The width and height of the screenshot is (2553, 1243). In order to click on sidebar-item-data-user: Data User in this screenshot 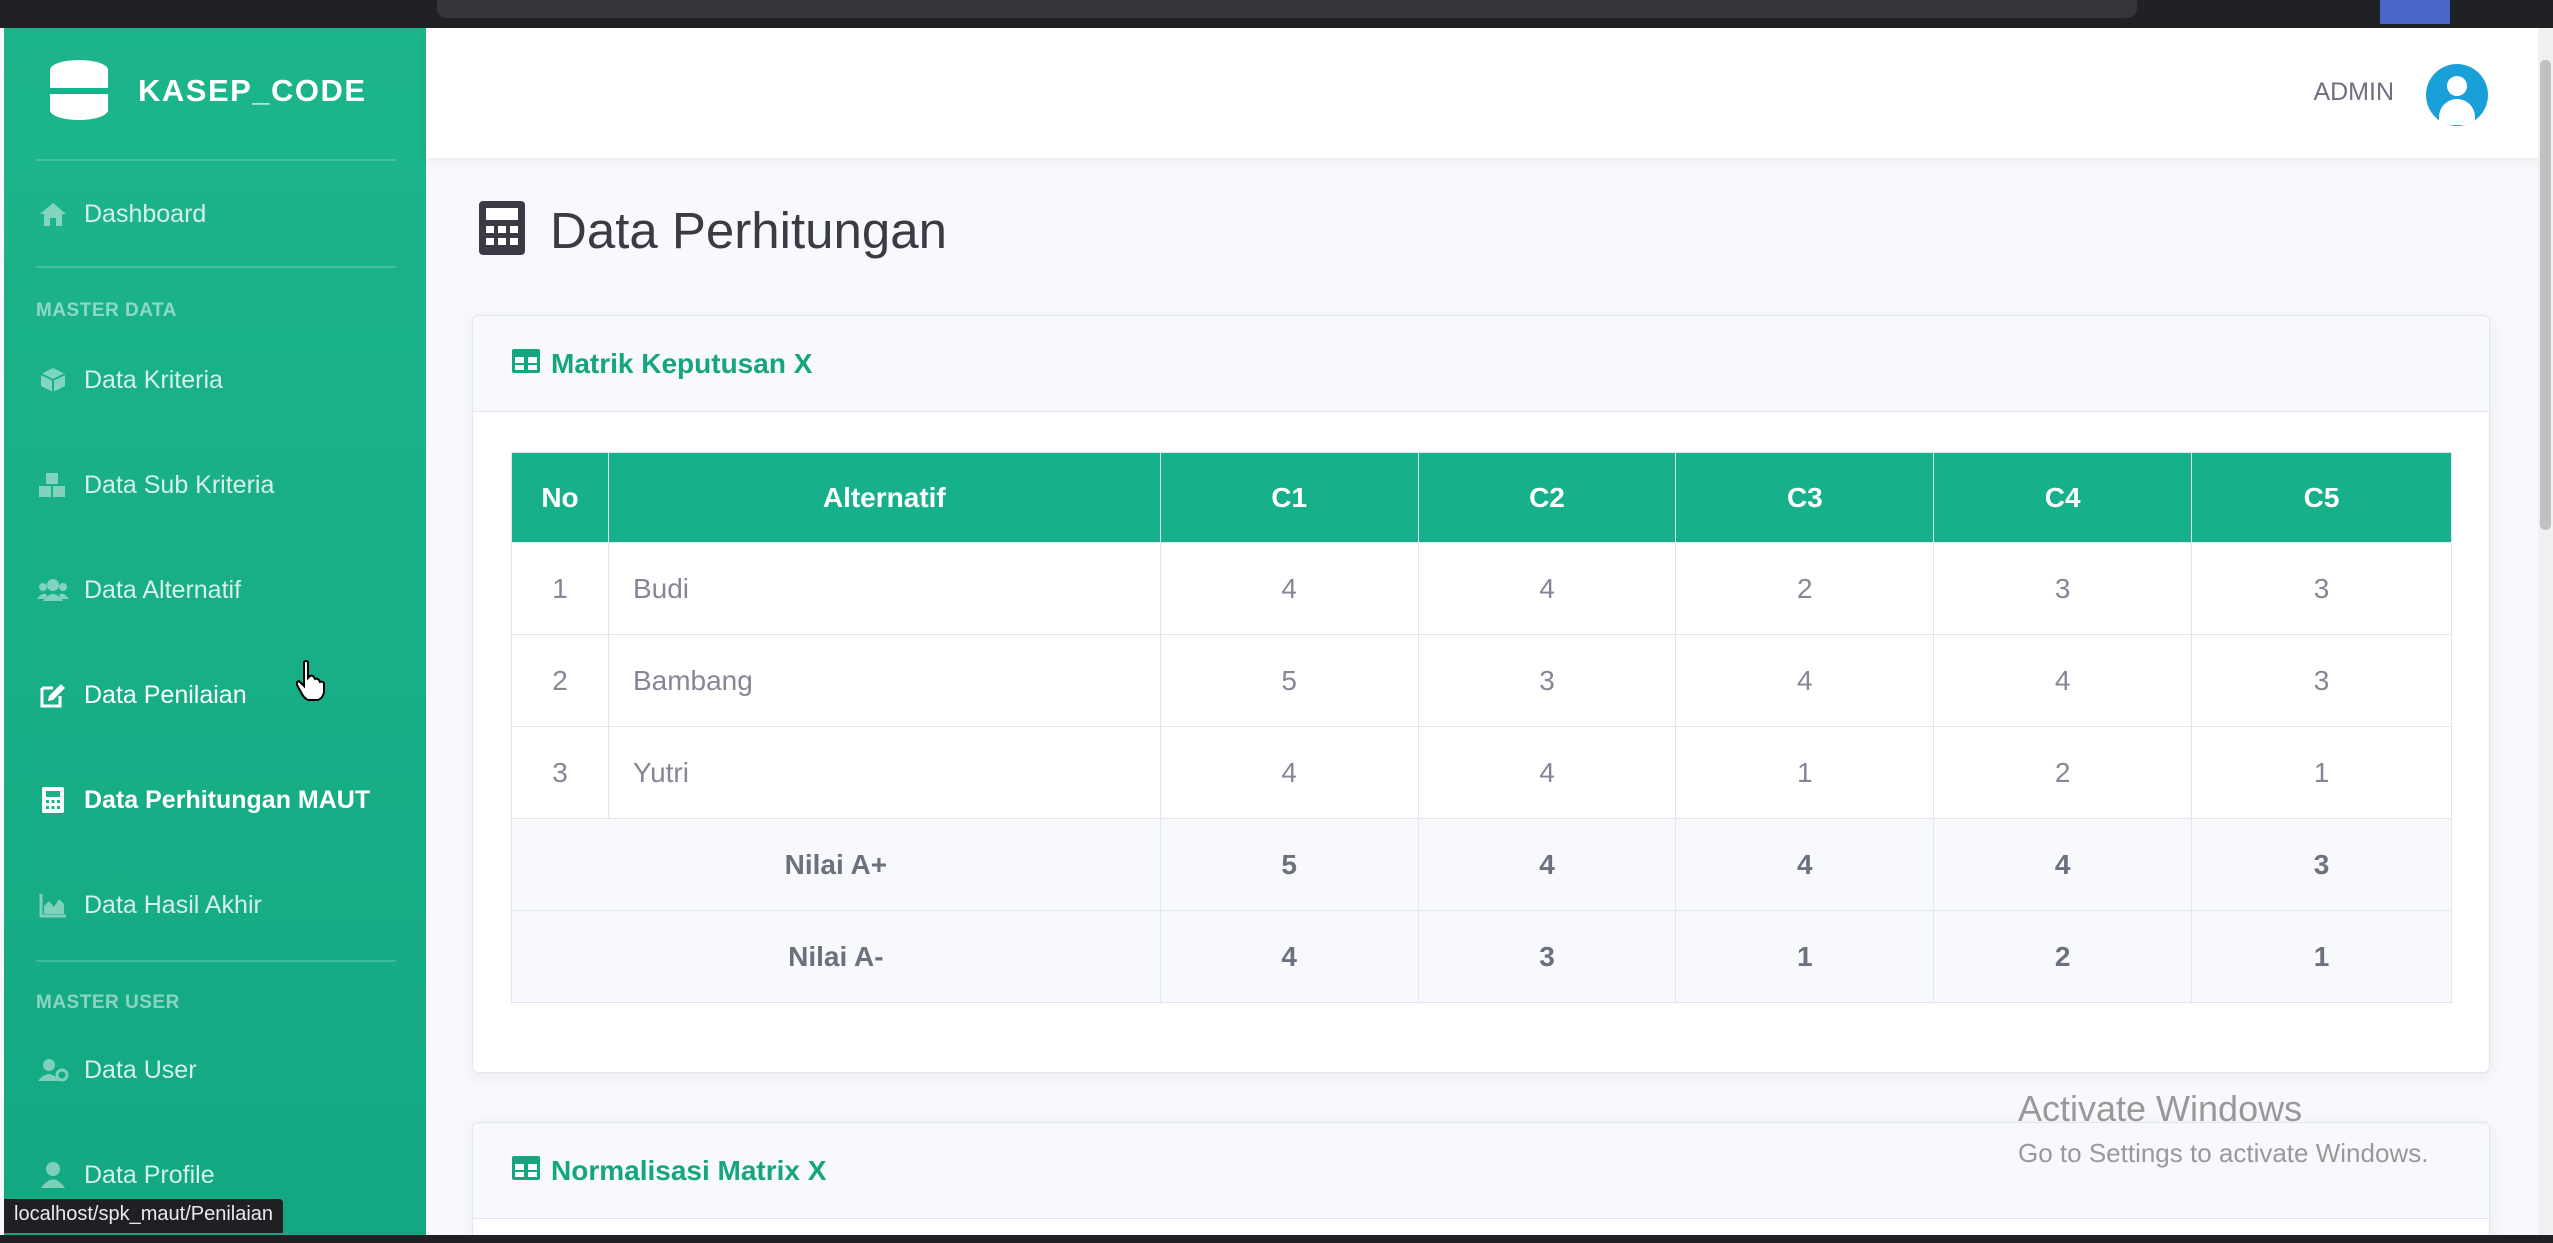, I will do `click(116, 1070)`.